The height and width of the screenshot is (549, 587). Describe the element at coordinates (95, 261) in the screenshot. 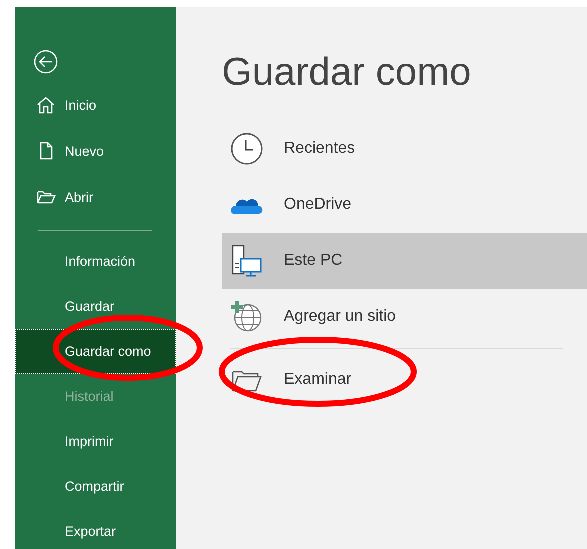

I see `nav-item: Información` at that location.